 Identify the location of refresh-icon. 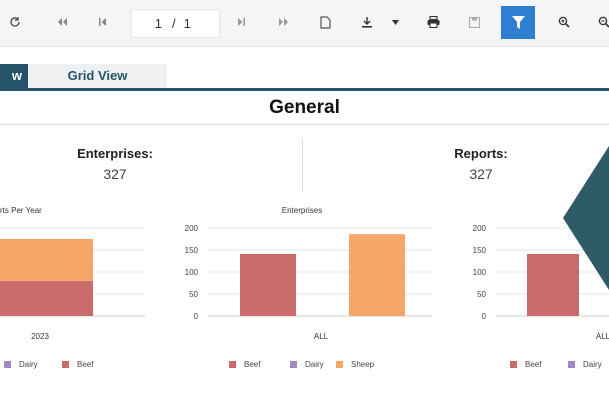
(15, 22).